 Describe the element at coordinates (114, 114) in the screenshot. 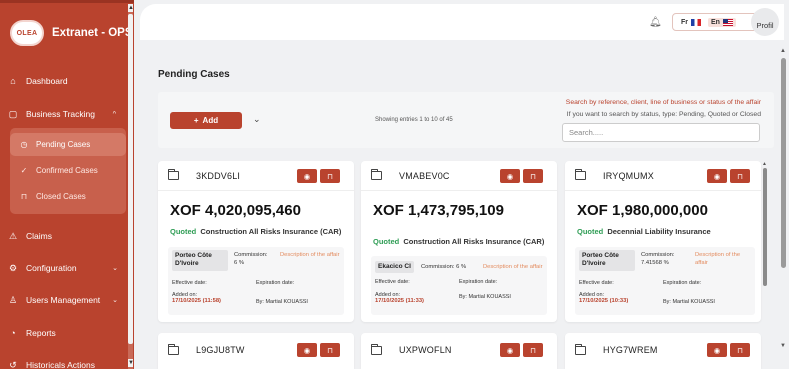

I see `chevron-up-icon: ^` at that location.